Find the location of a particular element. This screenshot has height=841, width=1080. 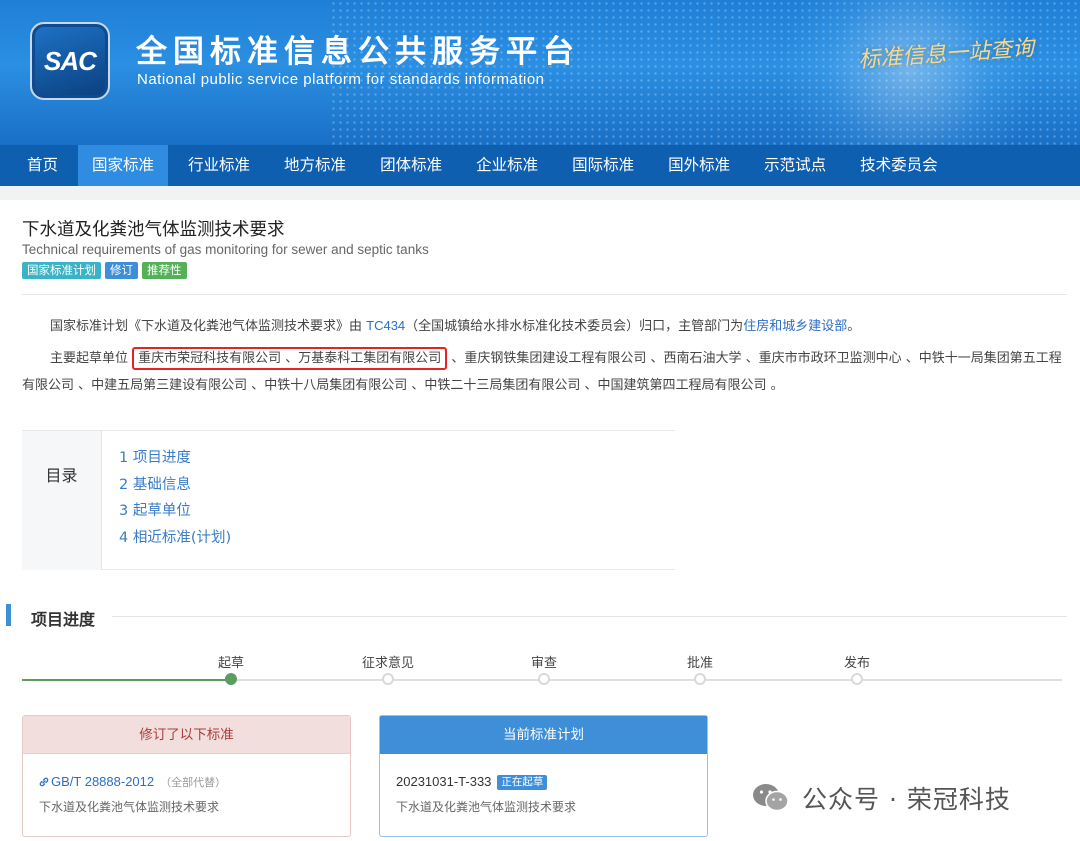

toc-item-progress: 1 项目进度 is located at coordinates (175, 458).